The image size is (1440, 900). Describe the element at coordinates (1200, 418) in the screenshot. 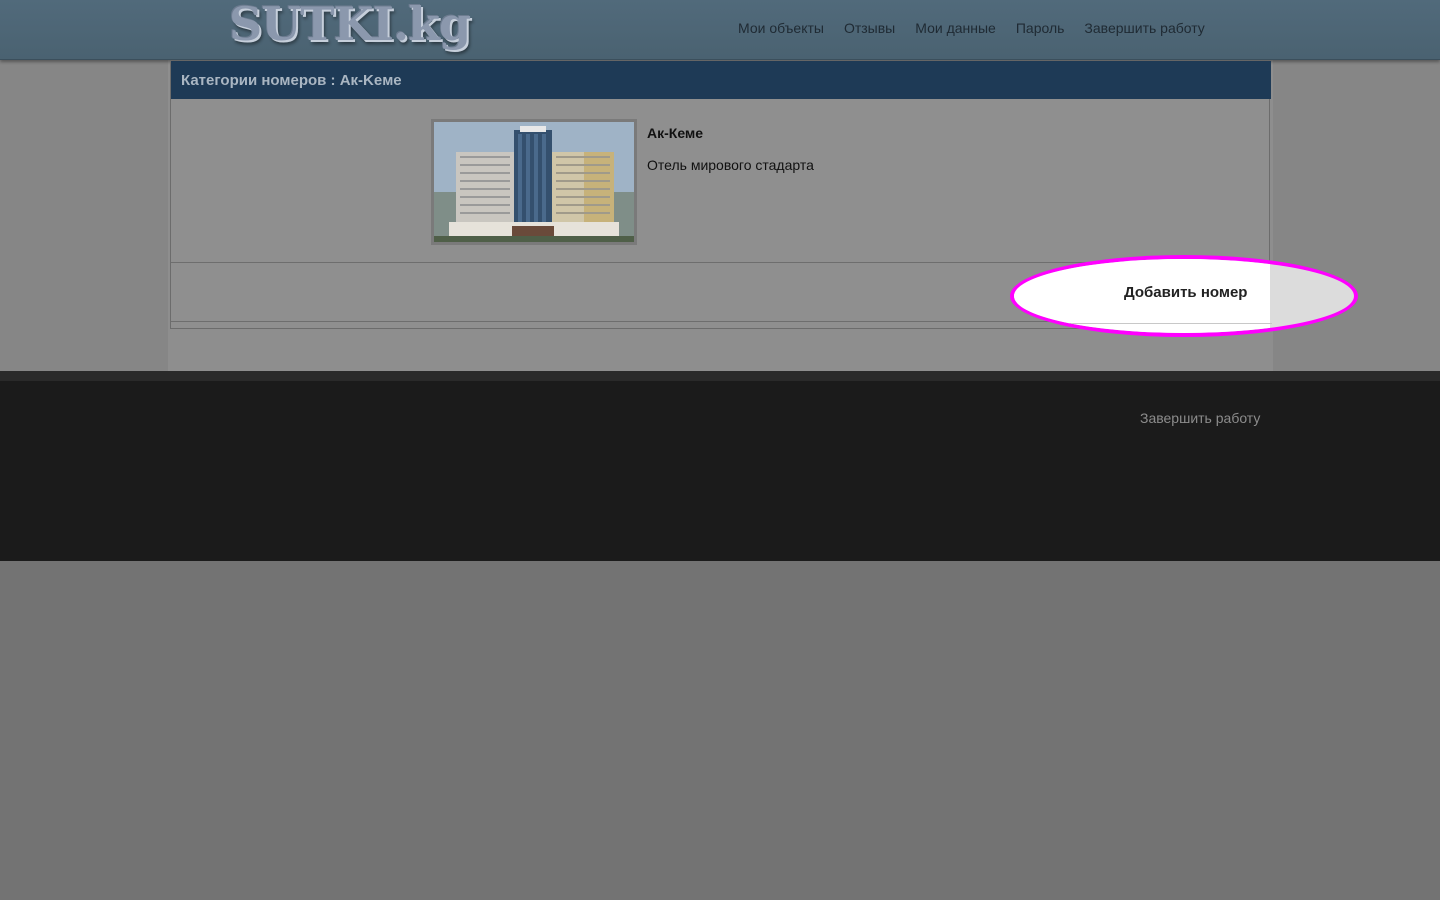

I see `footer-logout-link: Завершить работу` at that location.